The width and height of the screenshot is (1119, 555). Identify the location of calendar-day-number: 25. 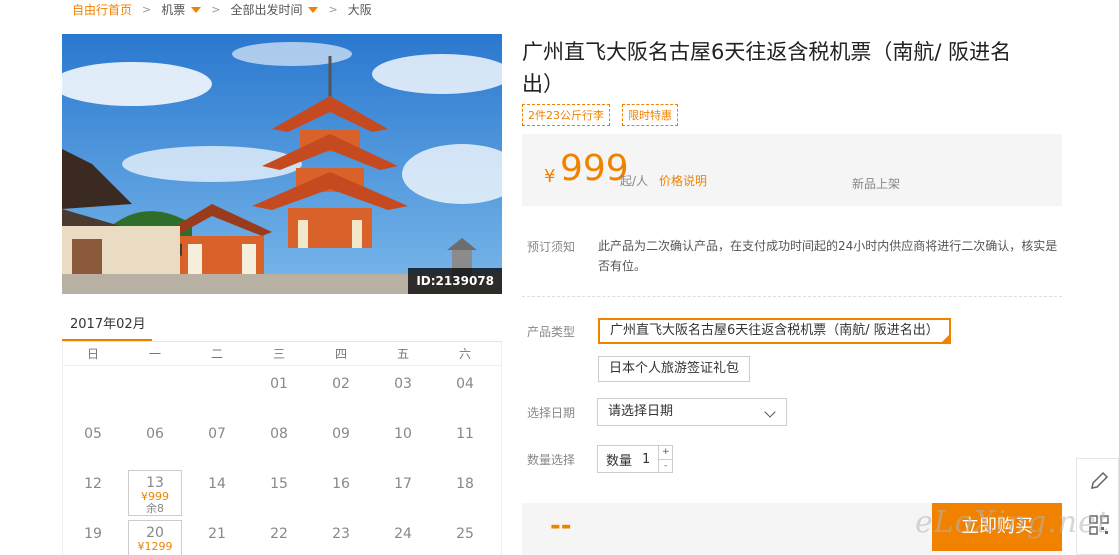
(465, 534).